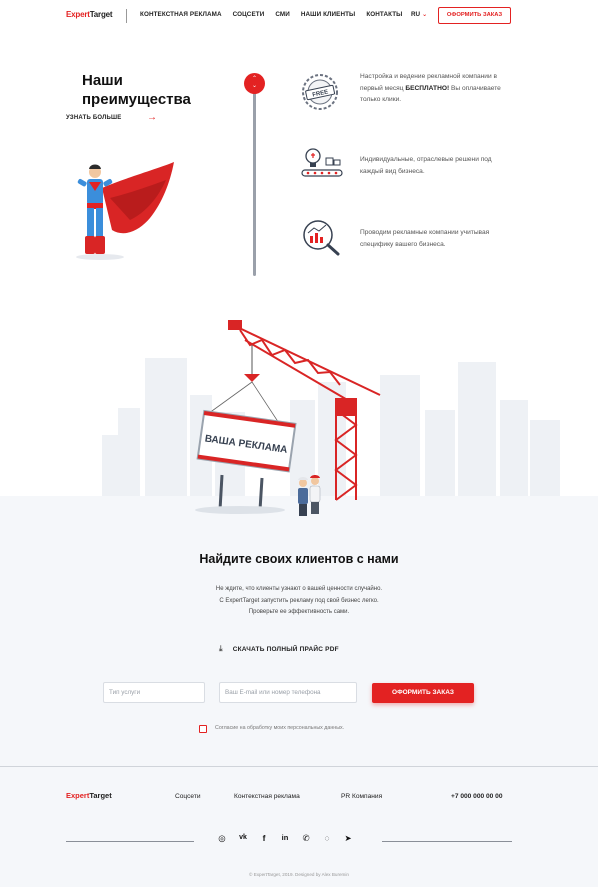 Image resolution: width=598 pixels, height=887 pixels. Describe the element at coordinates (288, 692) in the screenshot. I see `contact-input` at that location.